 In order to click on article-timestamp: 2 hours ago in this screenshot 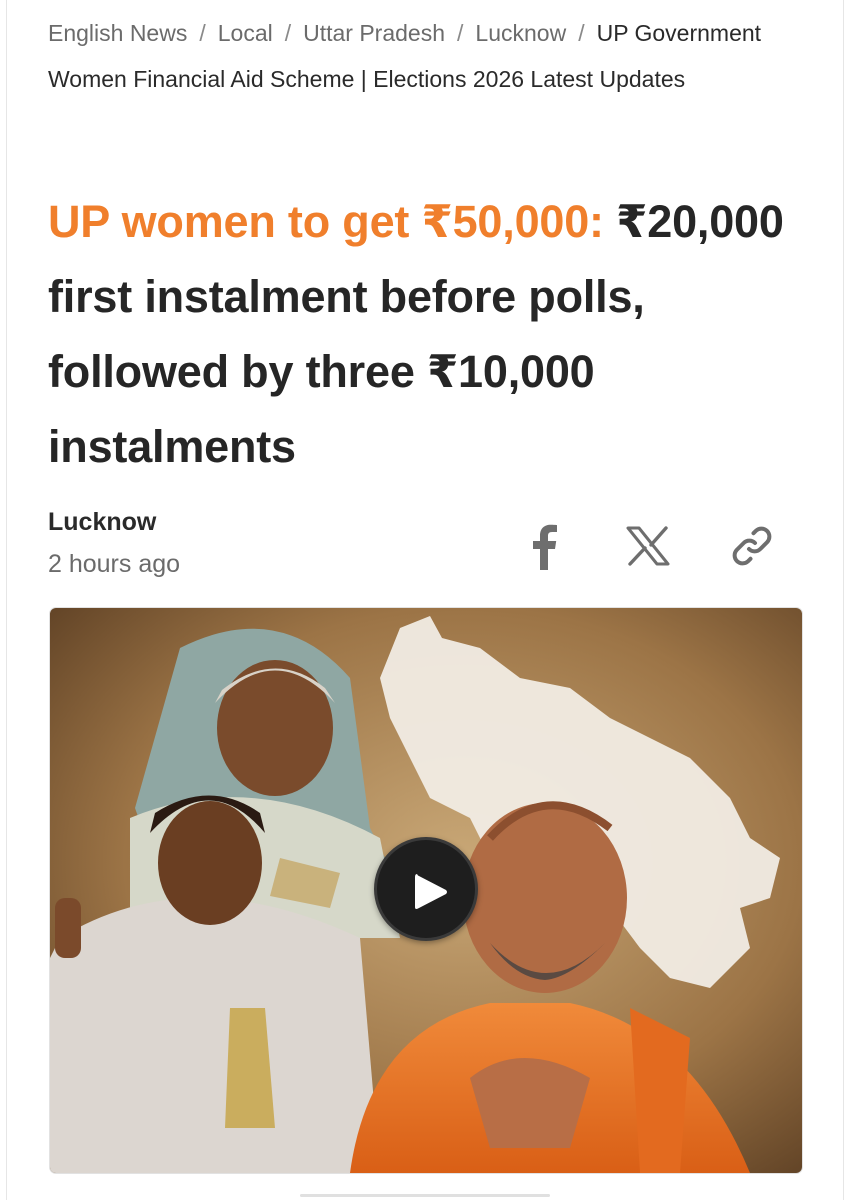, I will do `click(114, 564)`.